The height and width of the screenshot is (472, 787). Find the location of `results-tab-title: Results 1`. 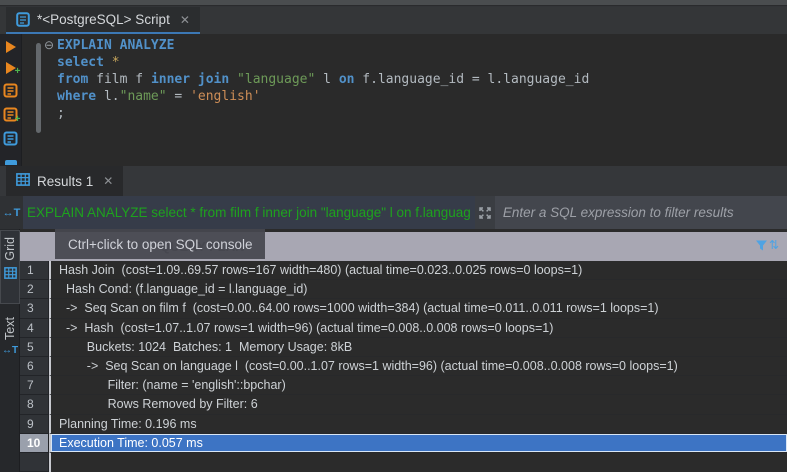

results-tab-title: Results 1 is located at coordinates (65, 181).